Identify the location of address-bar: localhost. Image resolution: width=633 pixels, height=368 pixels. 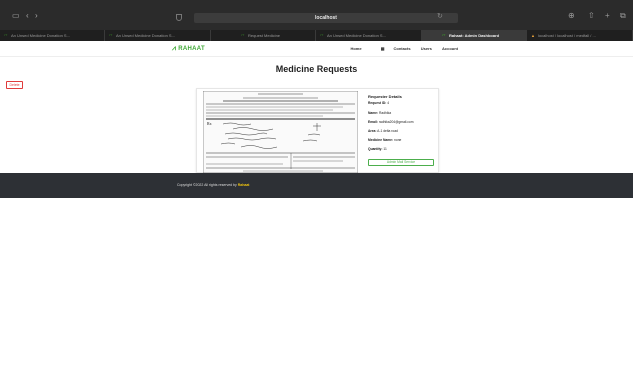
(326, 18).